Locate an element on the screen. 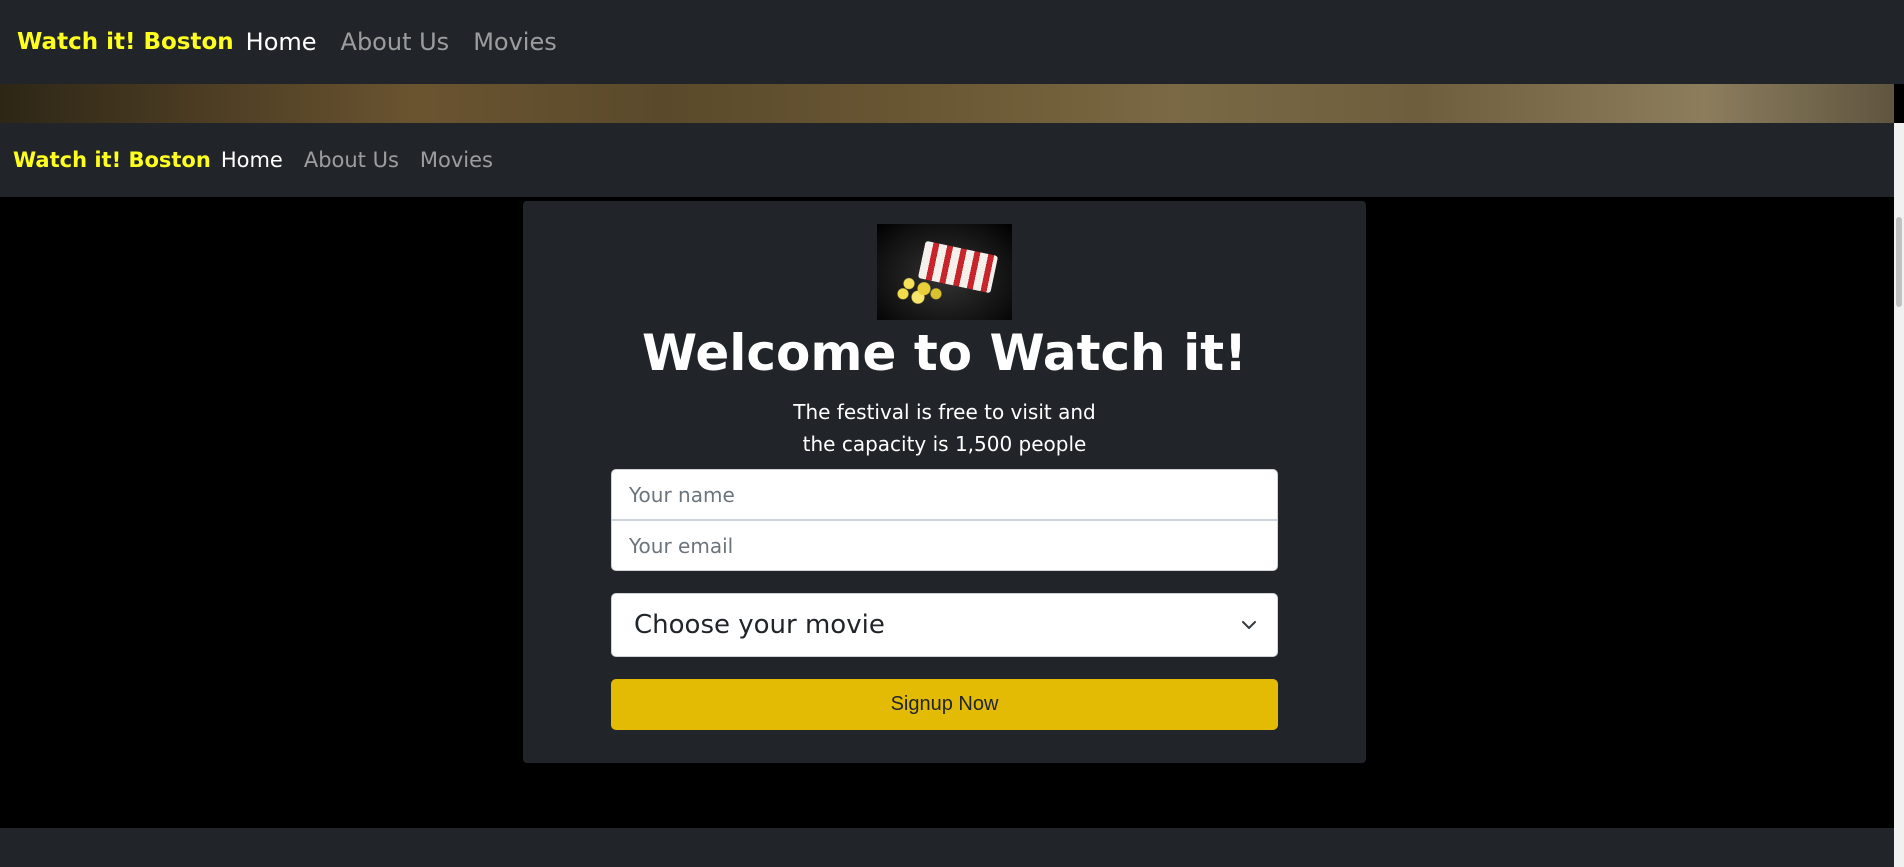 This screenshot has height=867, width=1904. scrollbar-thumb is located at coordinates (1899, 262).